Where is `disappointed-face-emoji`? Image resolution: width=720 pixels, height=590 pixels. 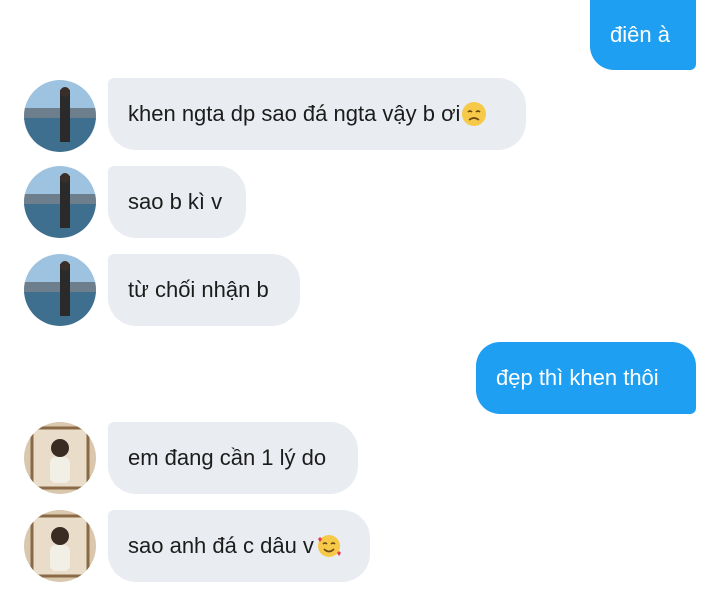
disappointed-face-emoji is located at coordinates (474, 114).